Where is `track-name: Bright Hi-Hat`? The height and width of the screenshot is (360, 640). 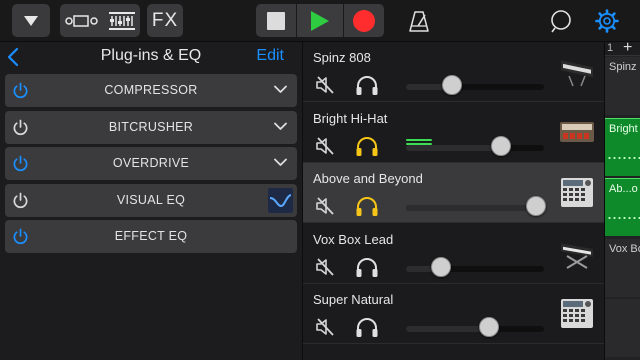
track-name: Bright Hi-Hat is located at coordinates (350, 118).